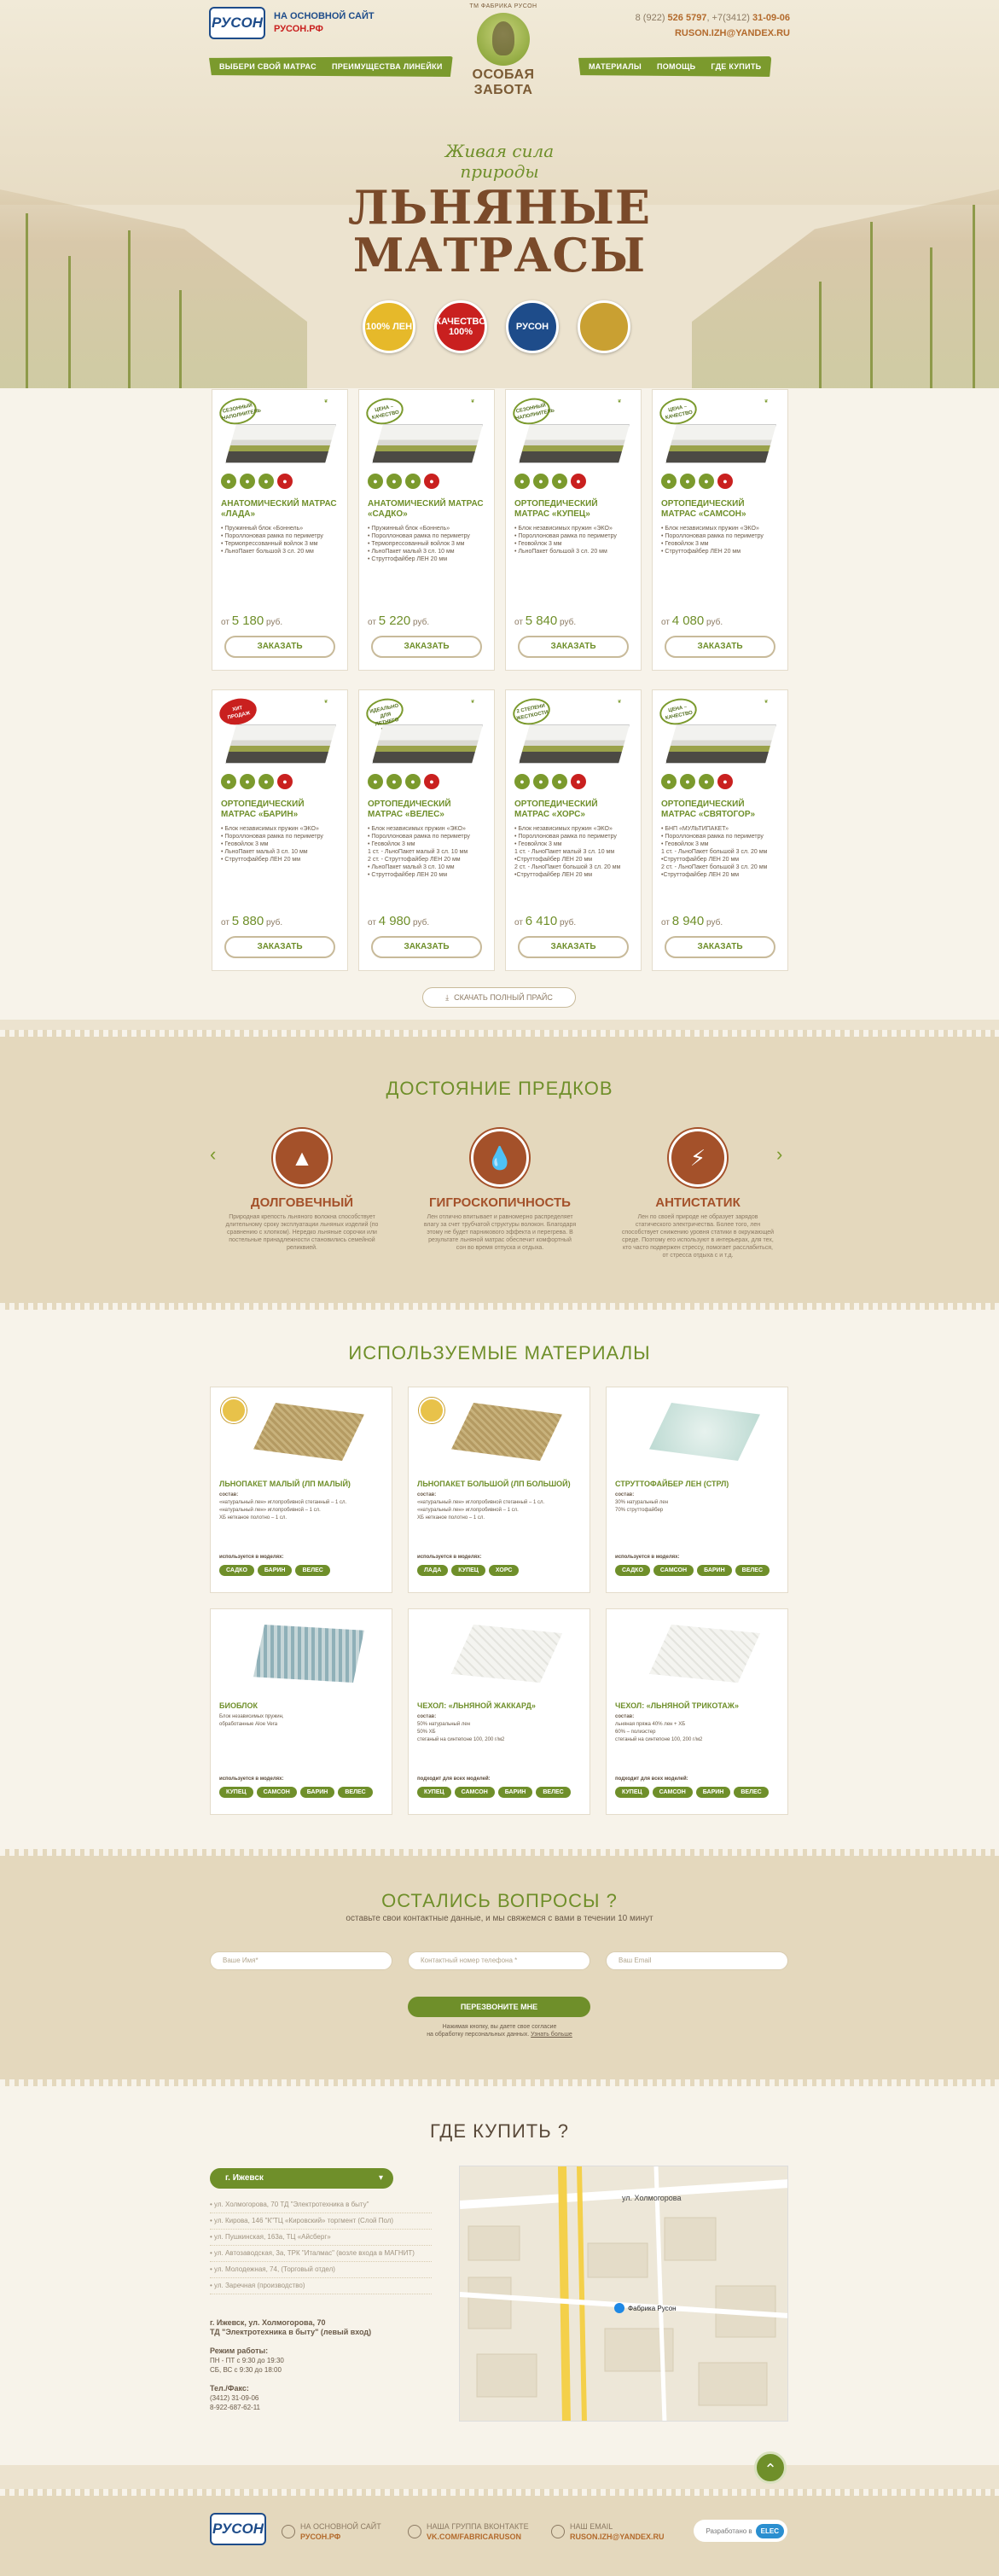 The width and height of the screenshot is (999, 2576). Describe the element at coordinates (387, 66) in the screenshot. I see `nav-line-benefits: ПРЕИМУЩЕСТВА ЛИНЕЙКИ` at that location.